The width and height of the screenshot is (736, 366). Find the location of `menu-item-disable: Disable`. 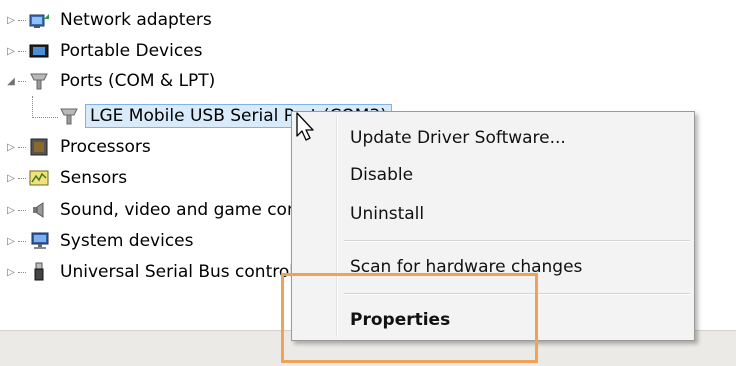

menu-item-disable: Disable is located at coordinates (381, 175).